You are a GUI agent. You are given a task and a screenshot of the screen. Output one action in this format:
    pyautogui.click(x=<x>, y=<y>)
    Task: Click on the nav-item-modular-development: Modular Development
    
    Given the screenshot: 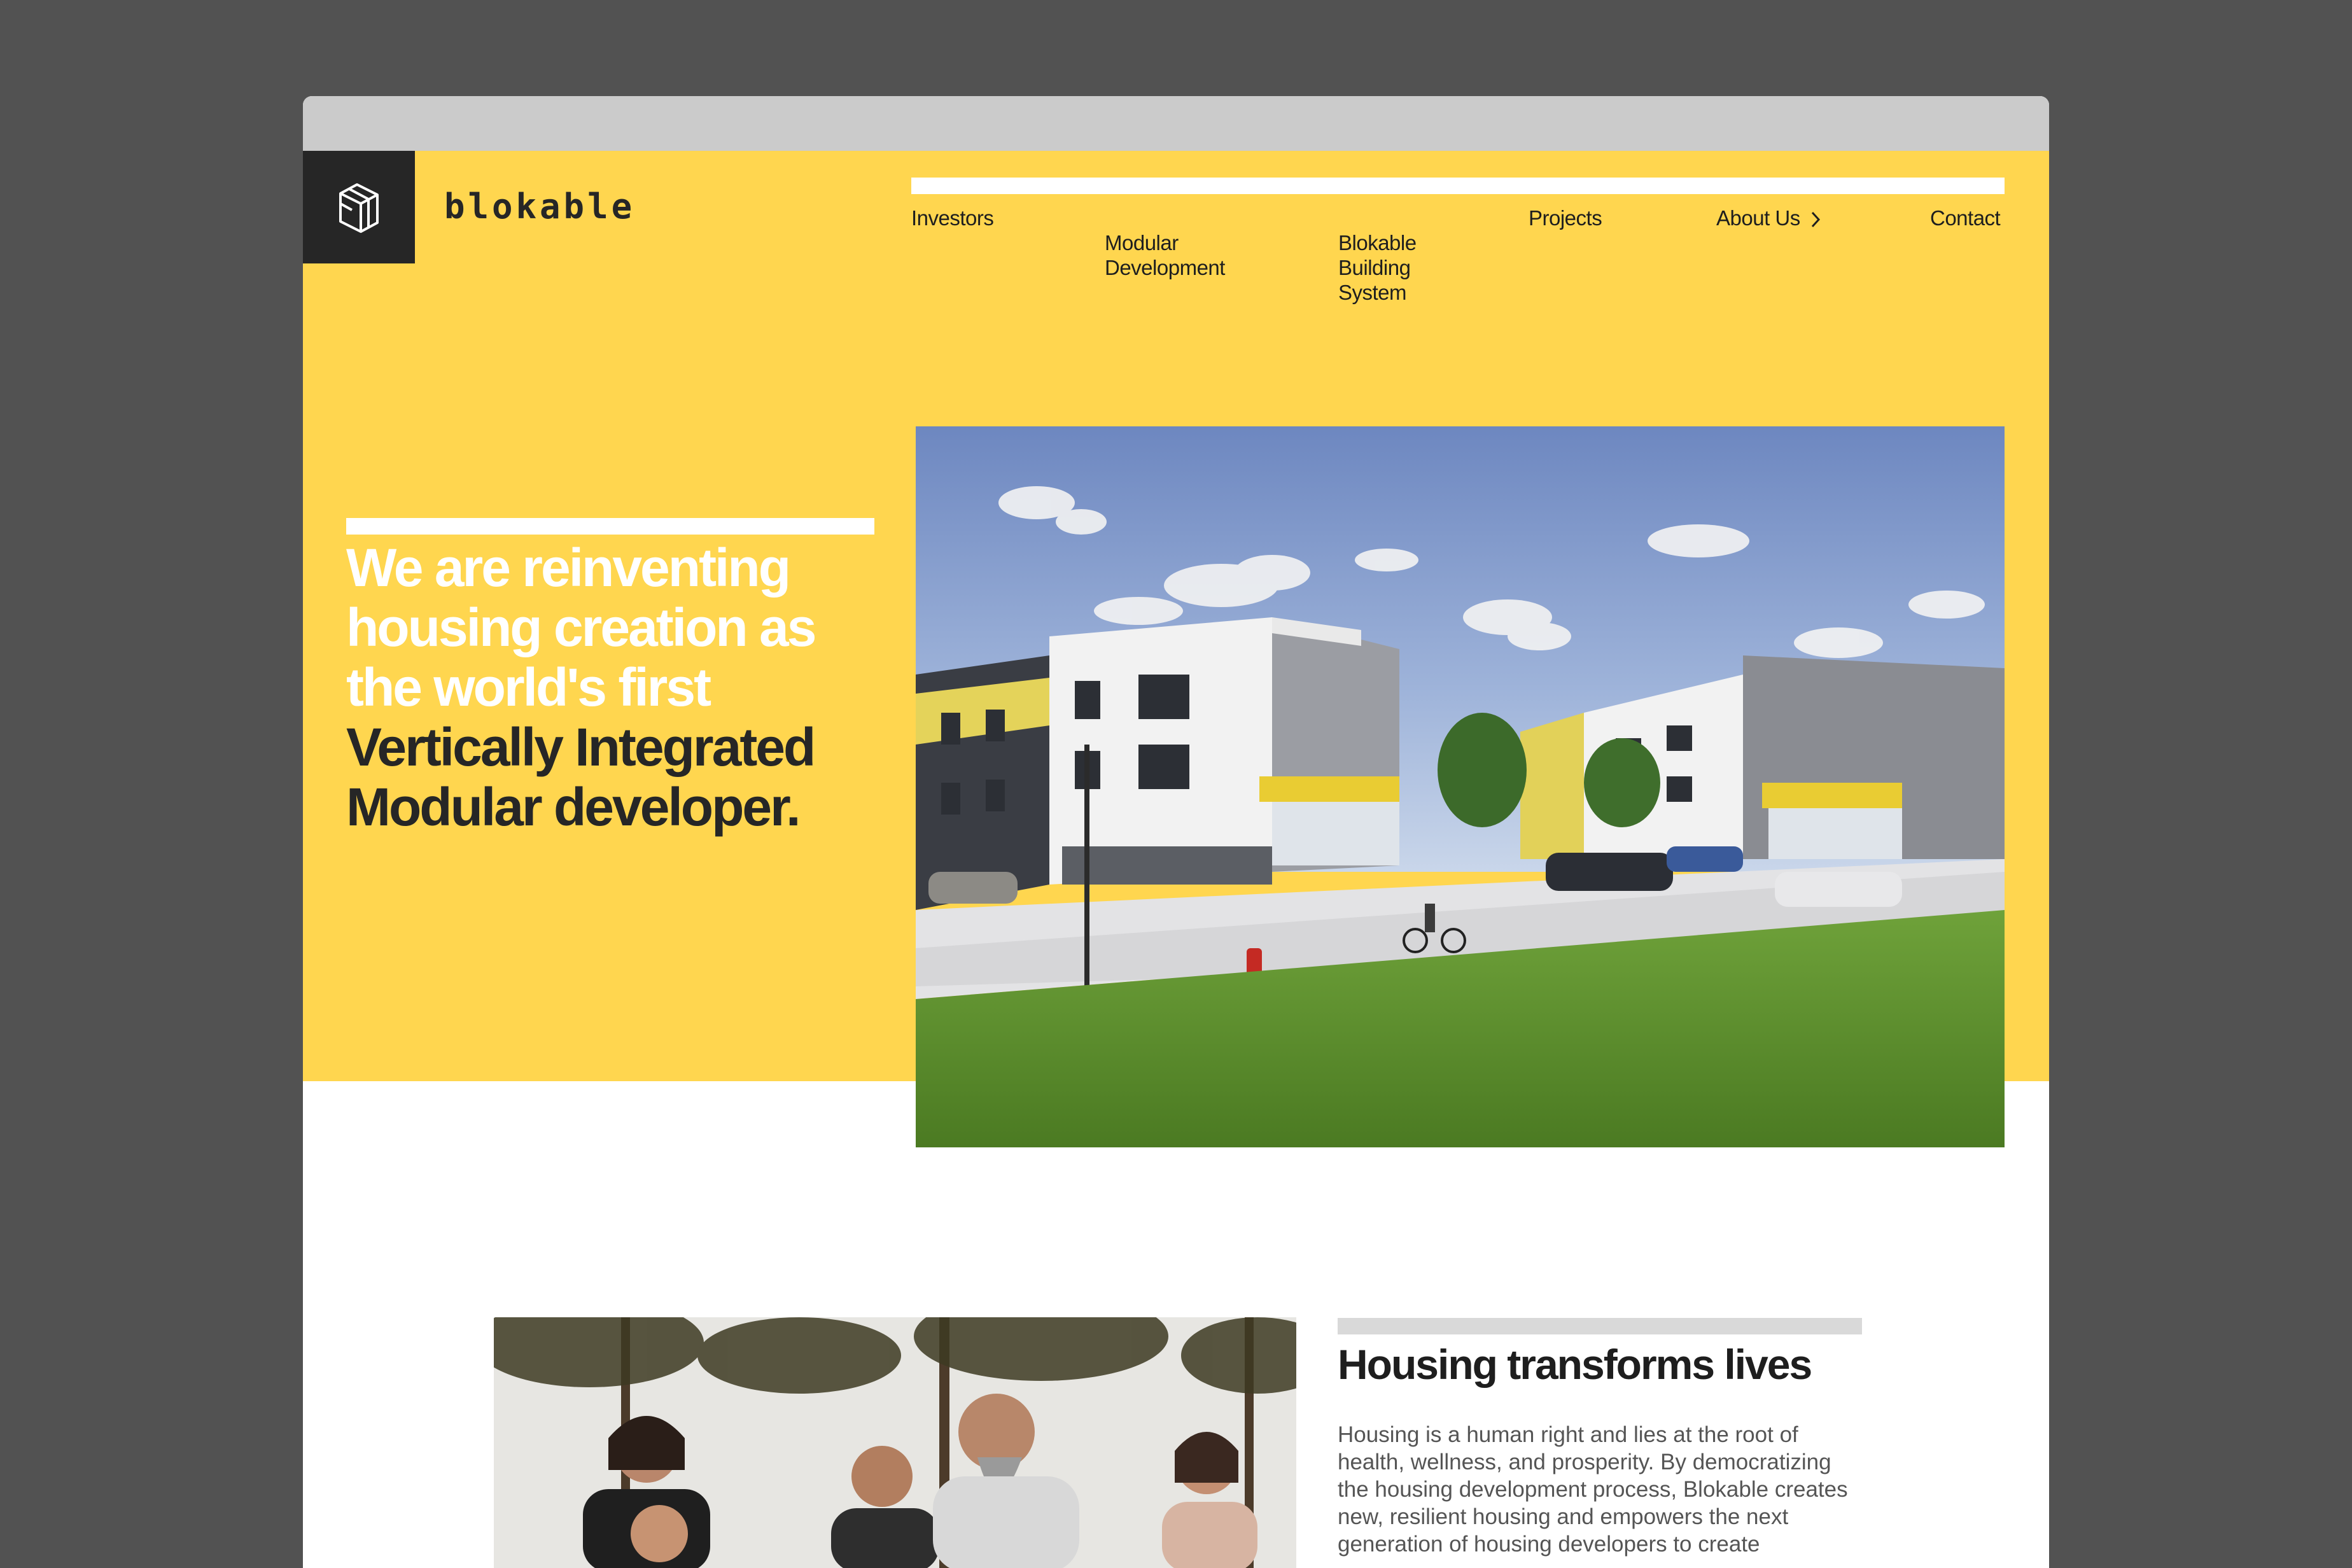 What is the action you would take?
    pyautogui.click(x=1165, y=243)
    